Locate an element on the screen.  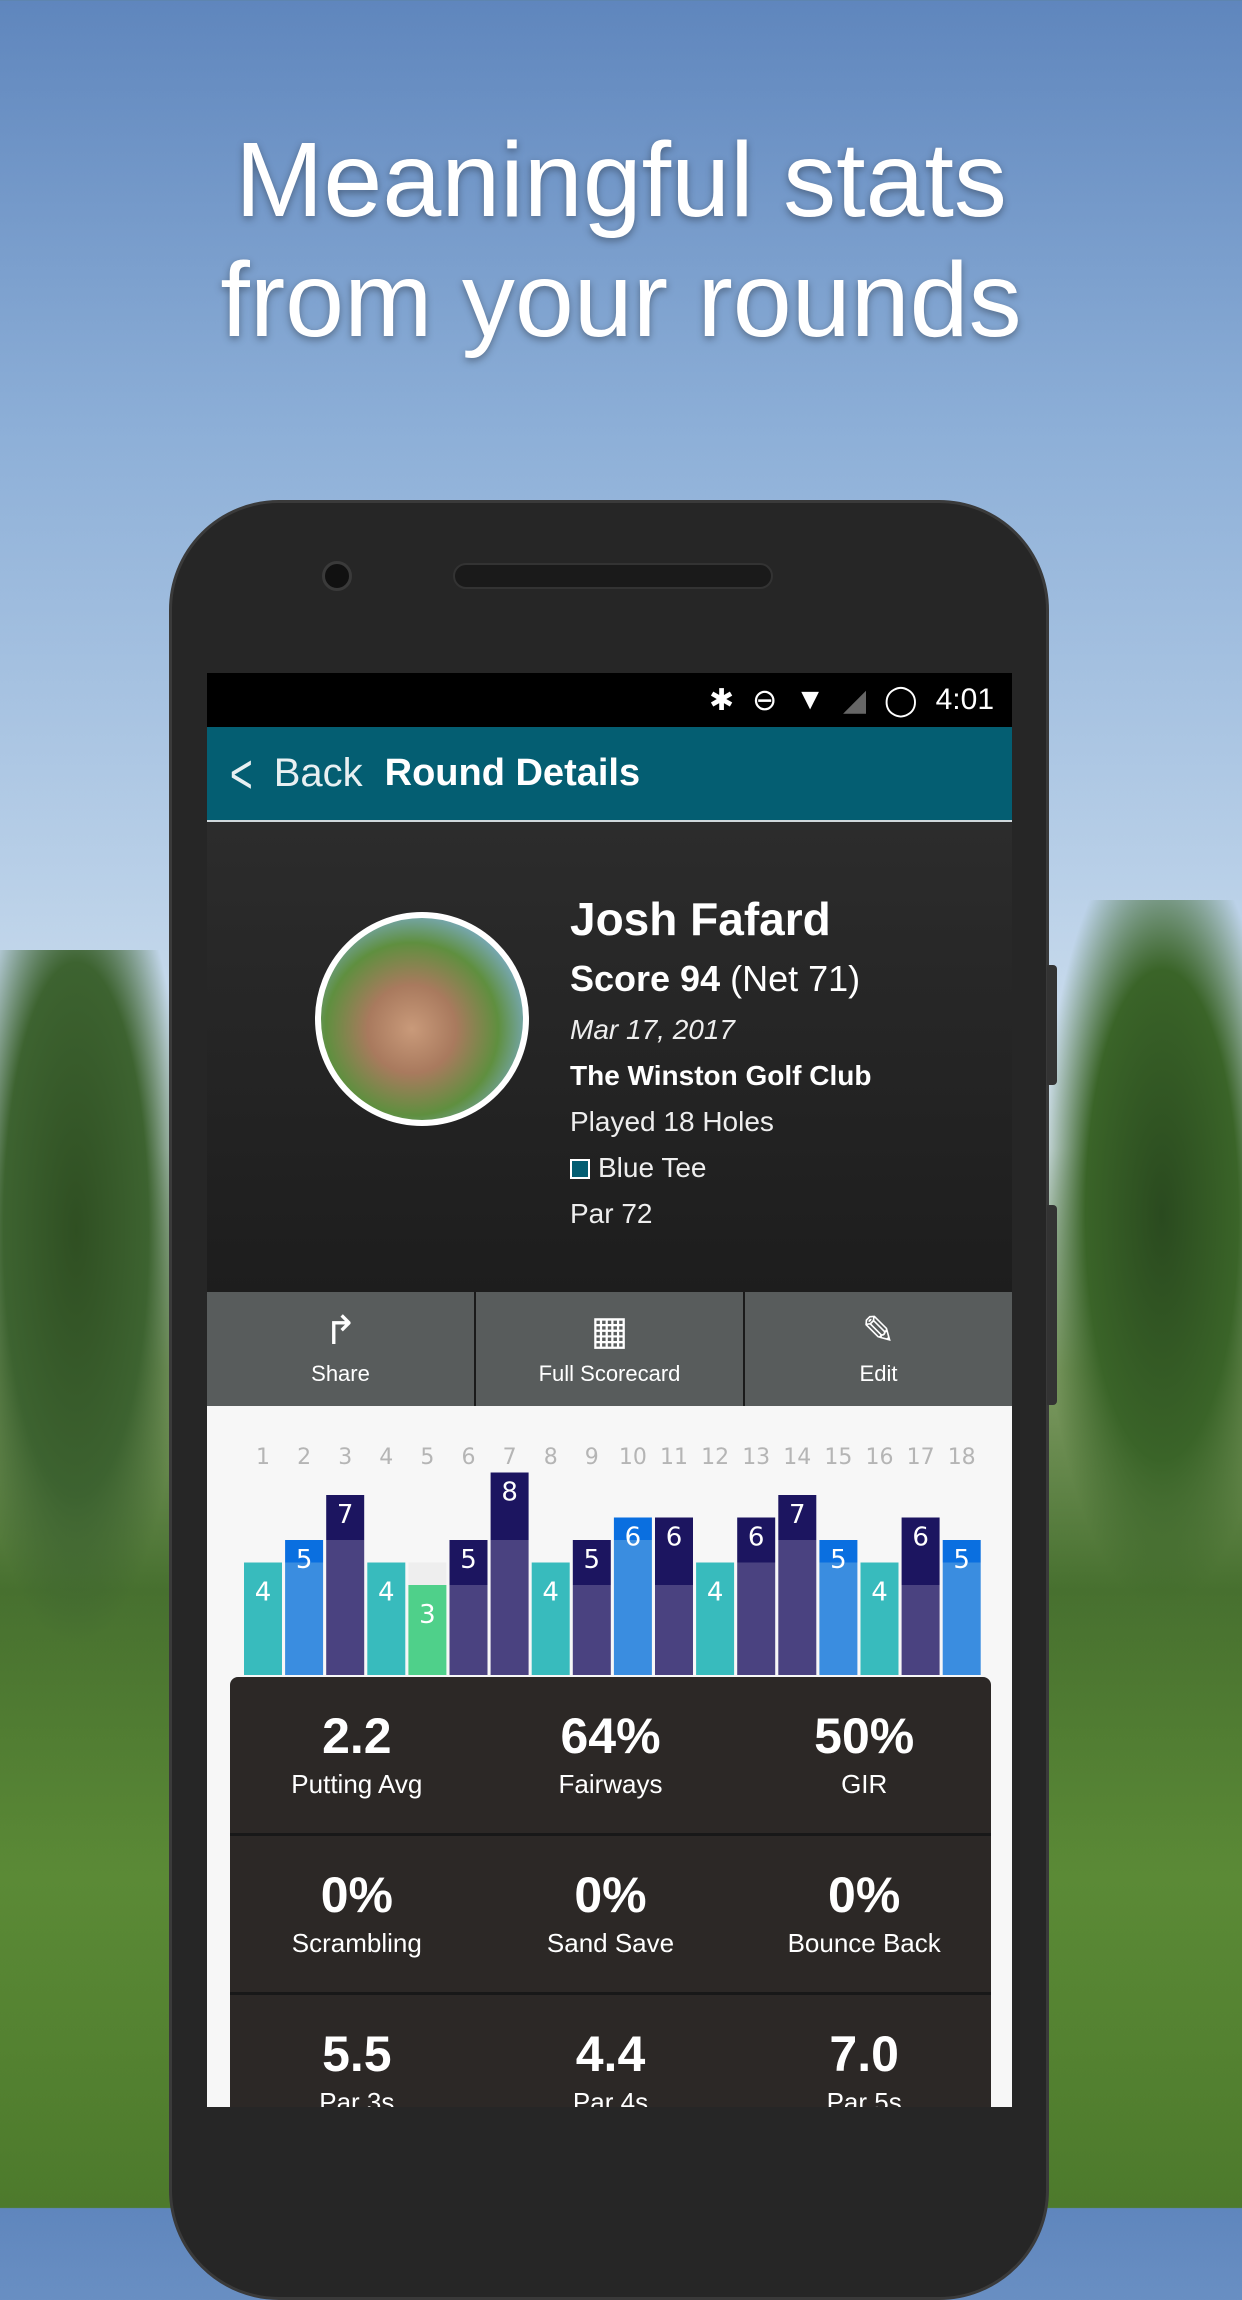
background-trees-left is located at coordinates (95, 1300).